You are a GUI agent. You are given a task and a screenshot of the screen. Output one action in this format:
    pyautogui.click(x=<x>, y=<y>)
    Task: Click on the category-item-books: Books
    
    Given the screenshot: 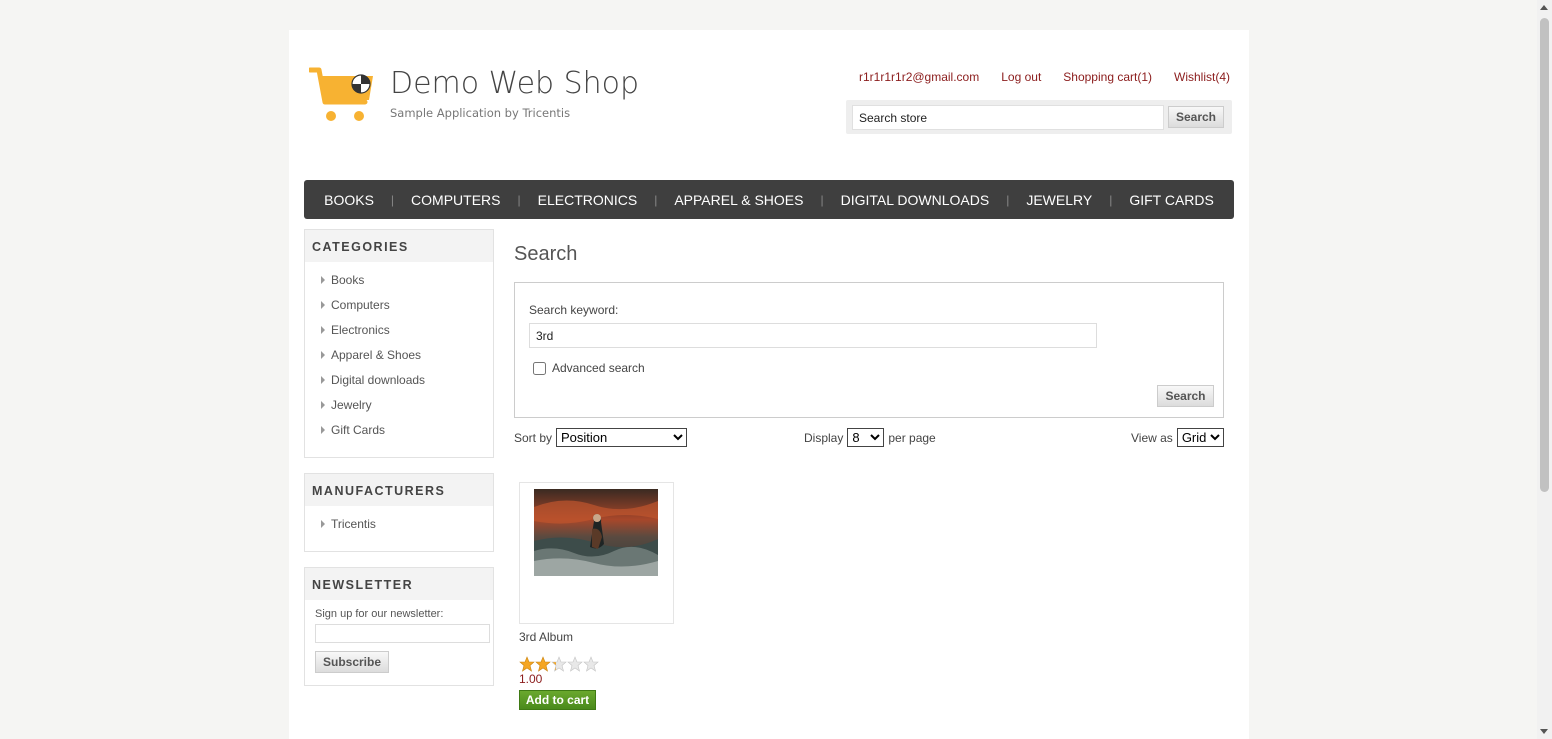 What is the action you would take?
    pyautogui.click(x=407, y=282)
    